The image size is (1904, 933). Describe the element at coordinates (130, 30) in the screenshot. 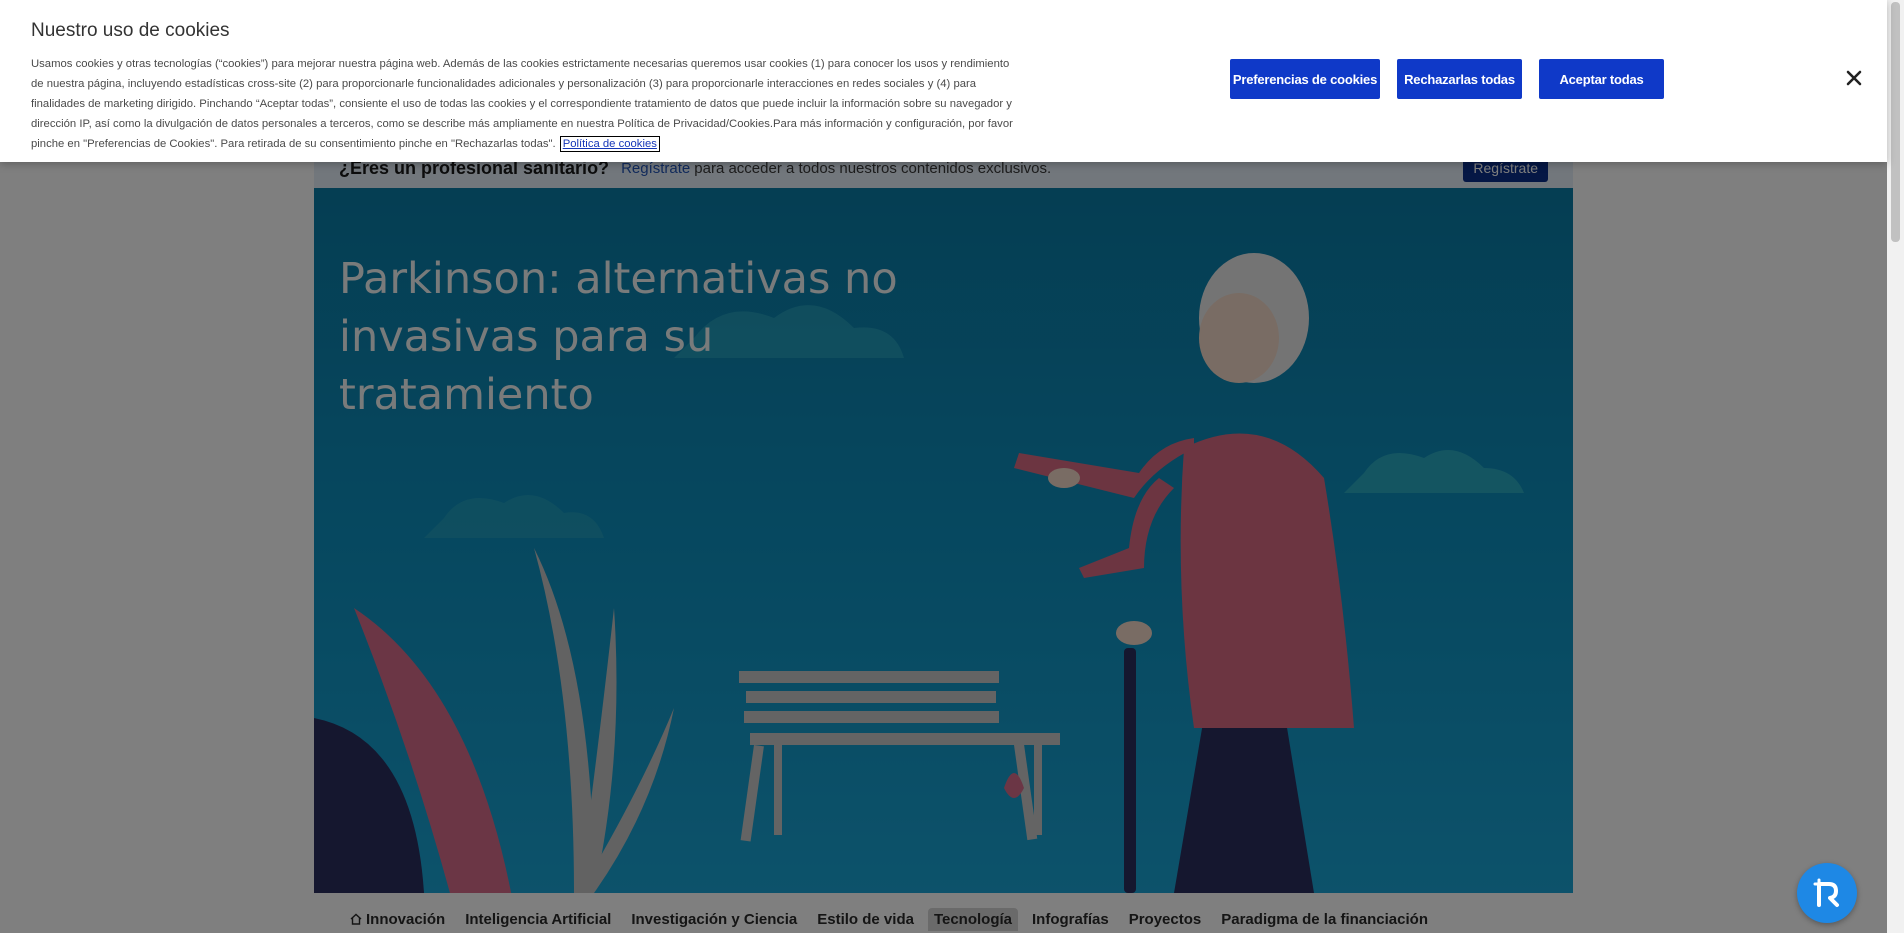

I see `cookie-banner-title: Nuestro uso de cookies` at that location.